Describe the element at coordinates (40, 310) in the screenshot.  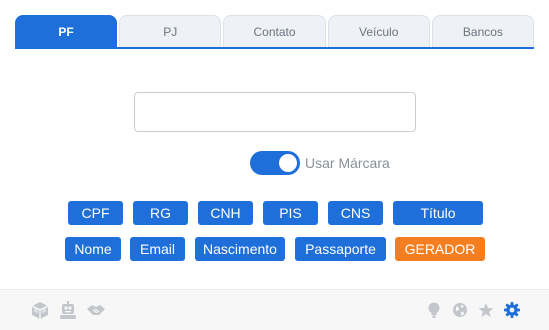
I see `package-icon` at that location.